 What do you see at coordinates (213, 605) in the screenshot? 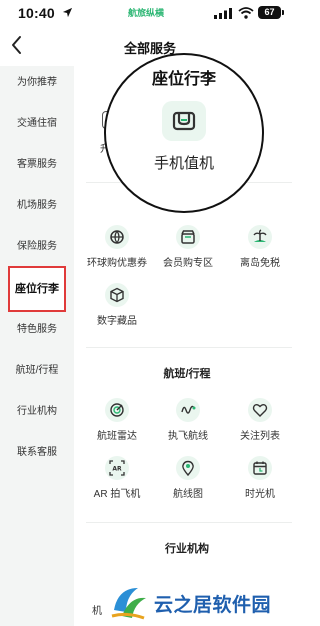
I see `watermark-text: 云之居软件园` at bounding box center [213, 605].